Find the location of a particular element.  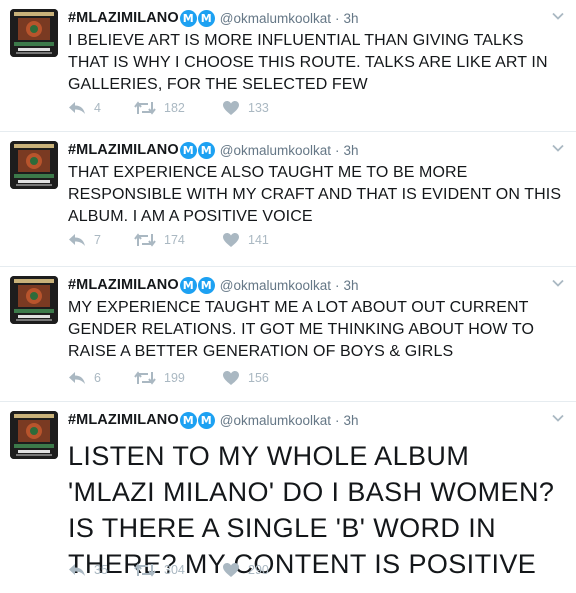

reply-count: 35 is located at coordinates (101, 570).